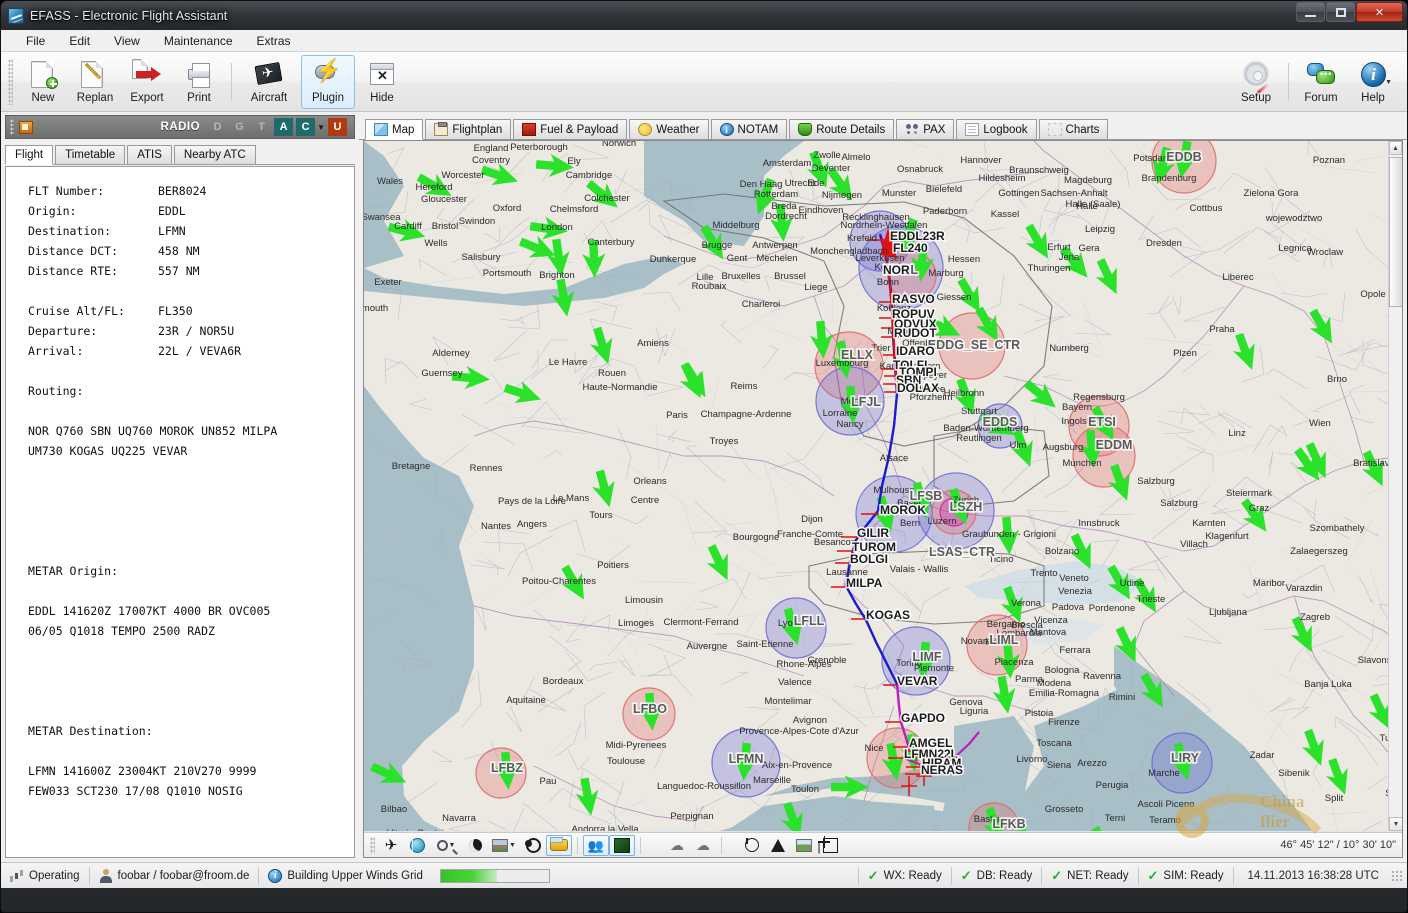 This screenshot has width=1408, height=913. What do you see at coordinates (95, 82) in the screenshot?
I see `replan-button: Replan` at bounding box center [95, 82].